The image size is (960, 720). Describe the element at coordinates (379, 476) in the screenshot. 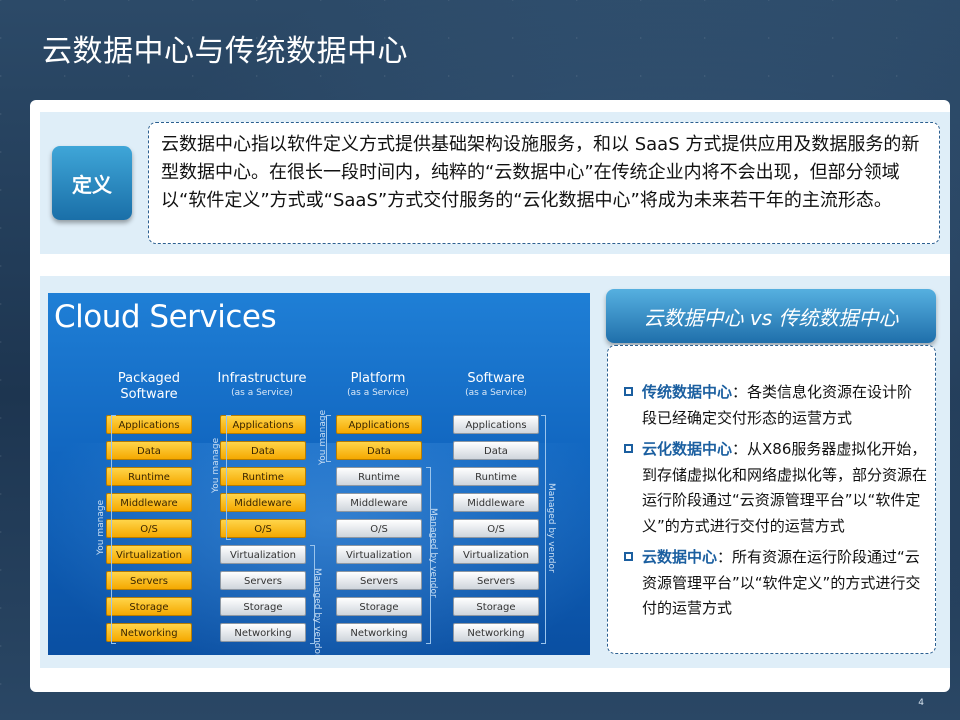

I see `layer-paas-2: Runtime` at that location.